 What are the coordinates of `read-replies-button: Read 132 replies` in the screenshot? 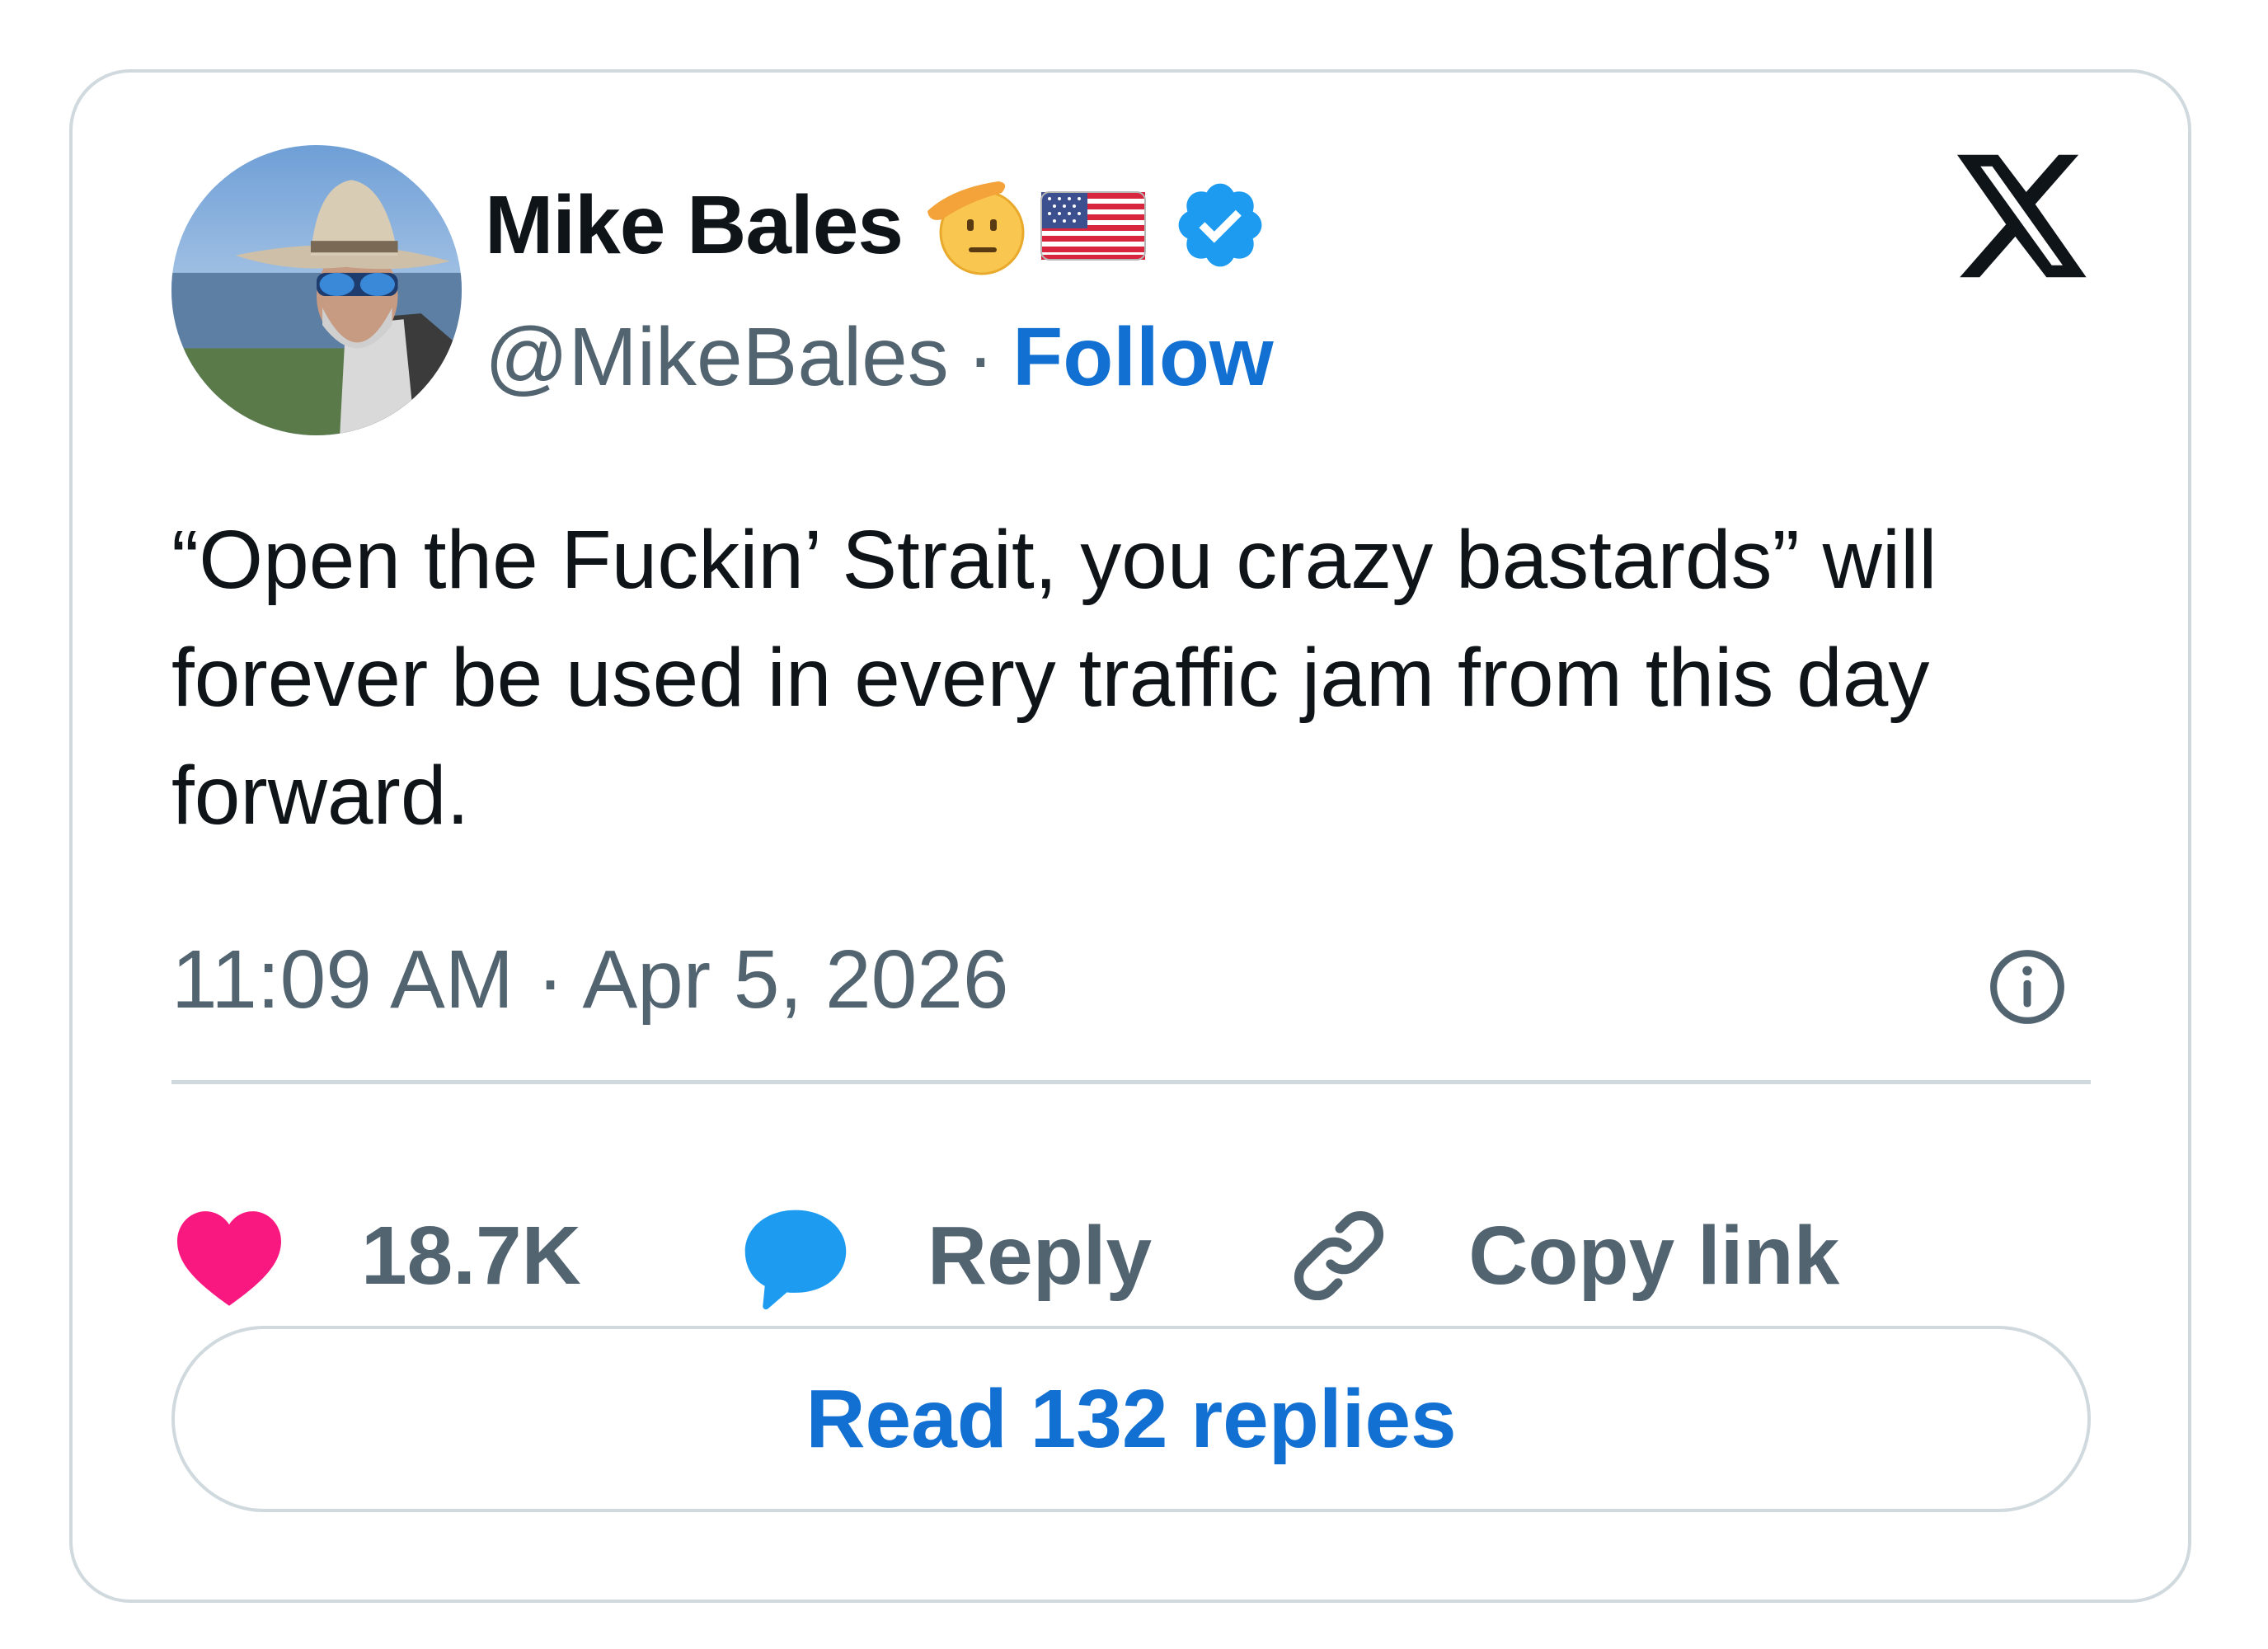 It's located at (1131, 1419).